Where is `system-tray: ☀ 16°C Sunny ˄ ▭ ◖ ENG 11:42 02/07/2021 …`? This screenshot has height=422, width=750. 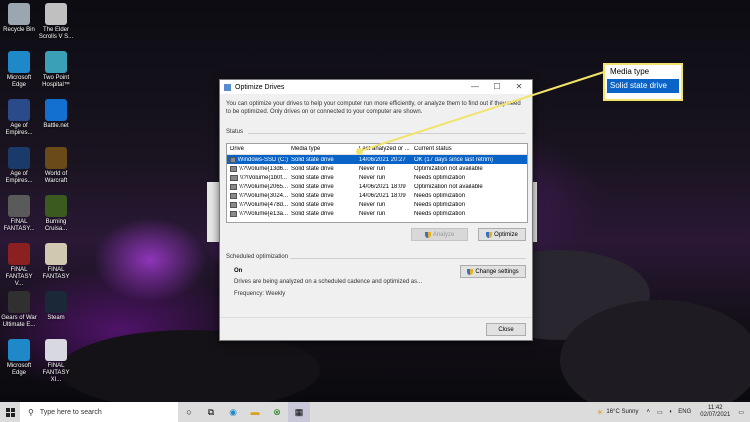
system-tray: ☀ 16°C Sunny ˄ ▭ ◖ ENG 11:42 02/07/2021 … is located at coordinates (673, 412).